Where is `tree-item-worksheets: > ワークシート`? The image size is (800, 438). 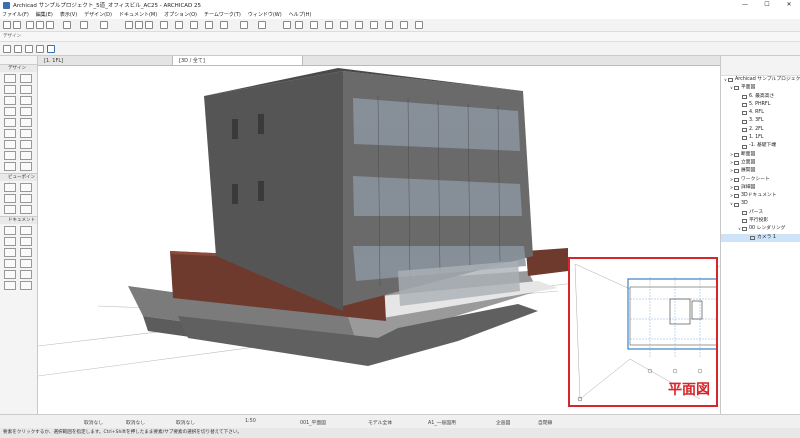
tree-item-worksheets: > ワークシート is located at coordinates (760, 180).